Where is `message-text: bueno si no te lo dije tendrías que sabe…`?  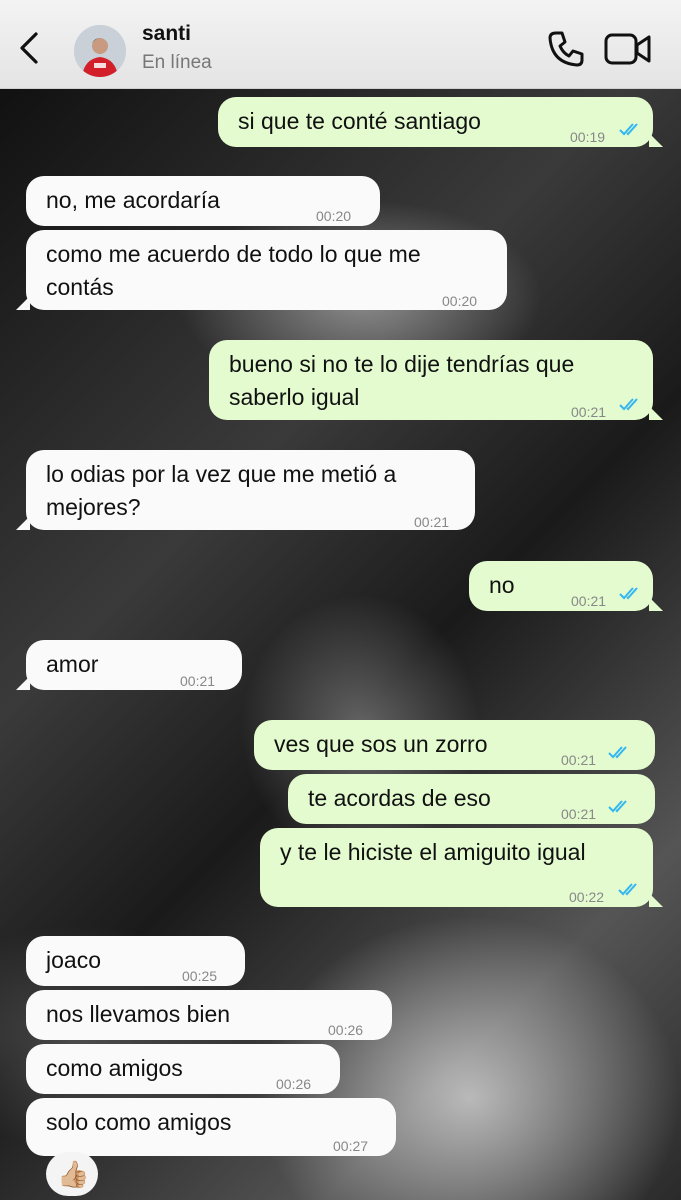
message-text: bueno si no te lo dije tendrías que sabe… is located at coordinates (402, 380).